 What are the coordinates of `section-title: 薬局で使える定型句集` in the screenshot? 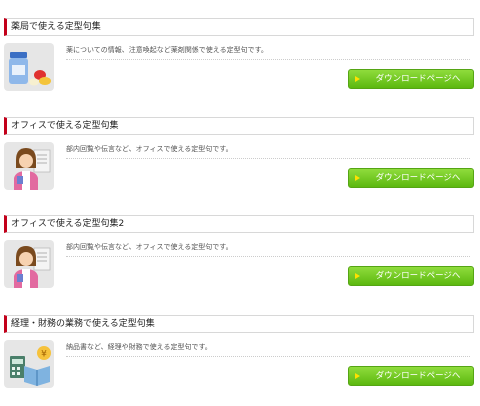 It's located at (239, 27).